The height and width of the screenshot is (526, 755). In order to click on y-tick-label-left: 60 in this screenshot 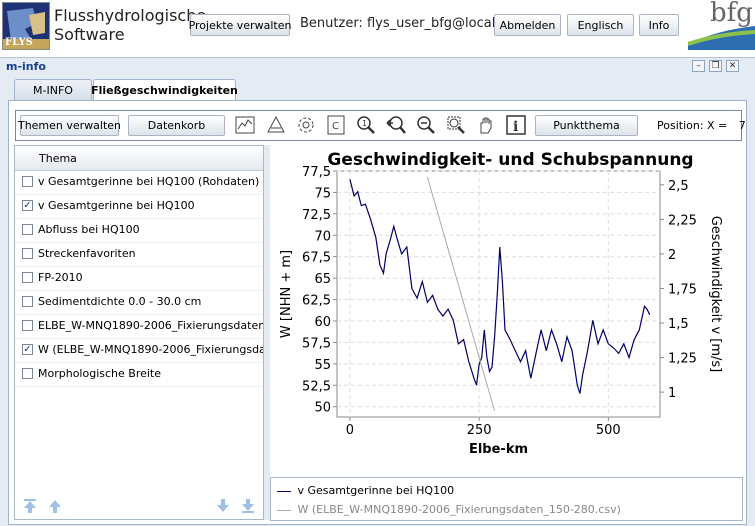, I will do `click(322, 322)`.